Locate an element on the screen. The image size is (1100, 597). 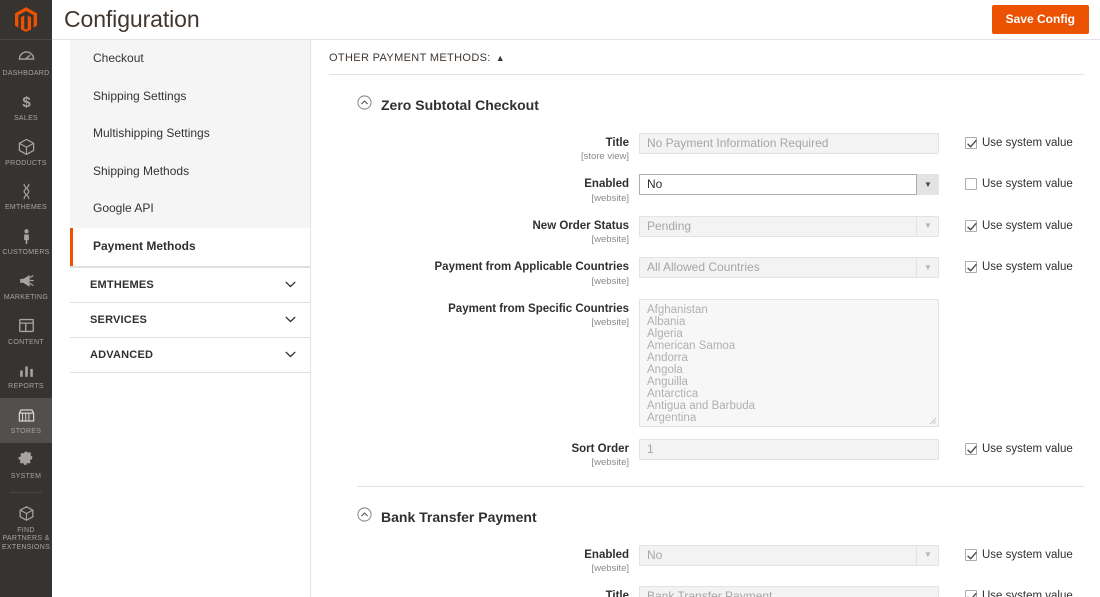
text-input: 1 is located at coordinates (789, 449).